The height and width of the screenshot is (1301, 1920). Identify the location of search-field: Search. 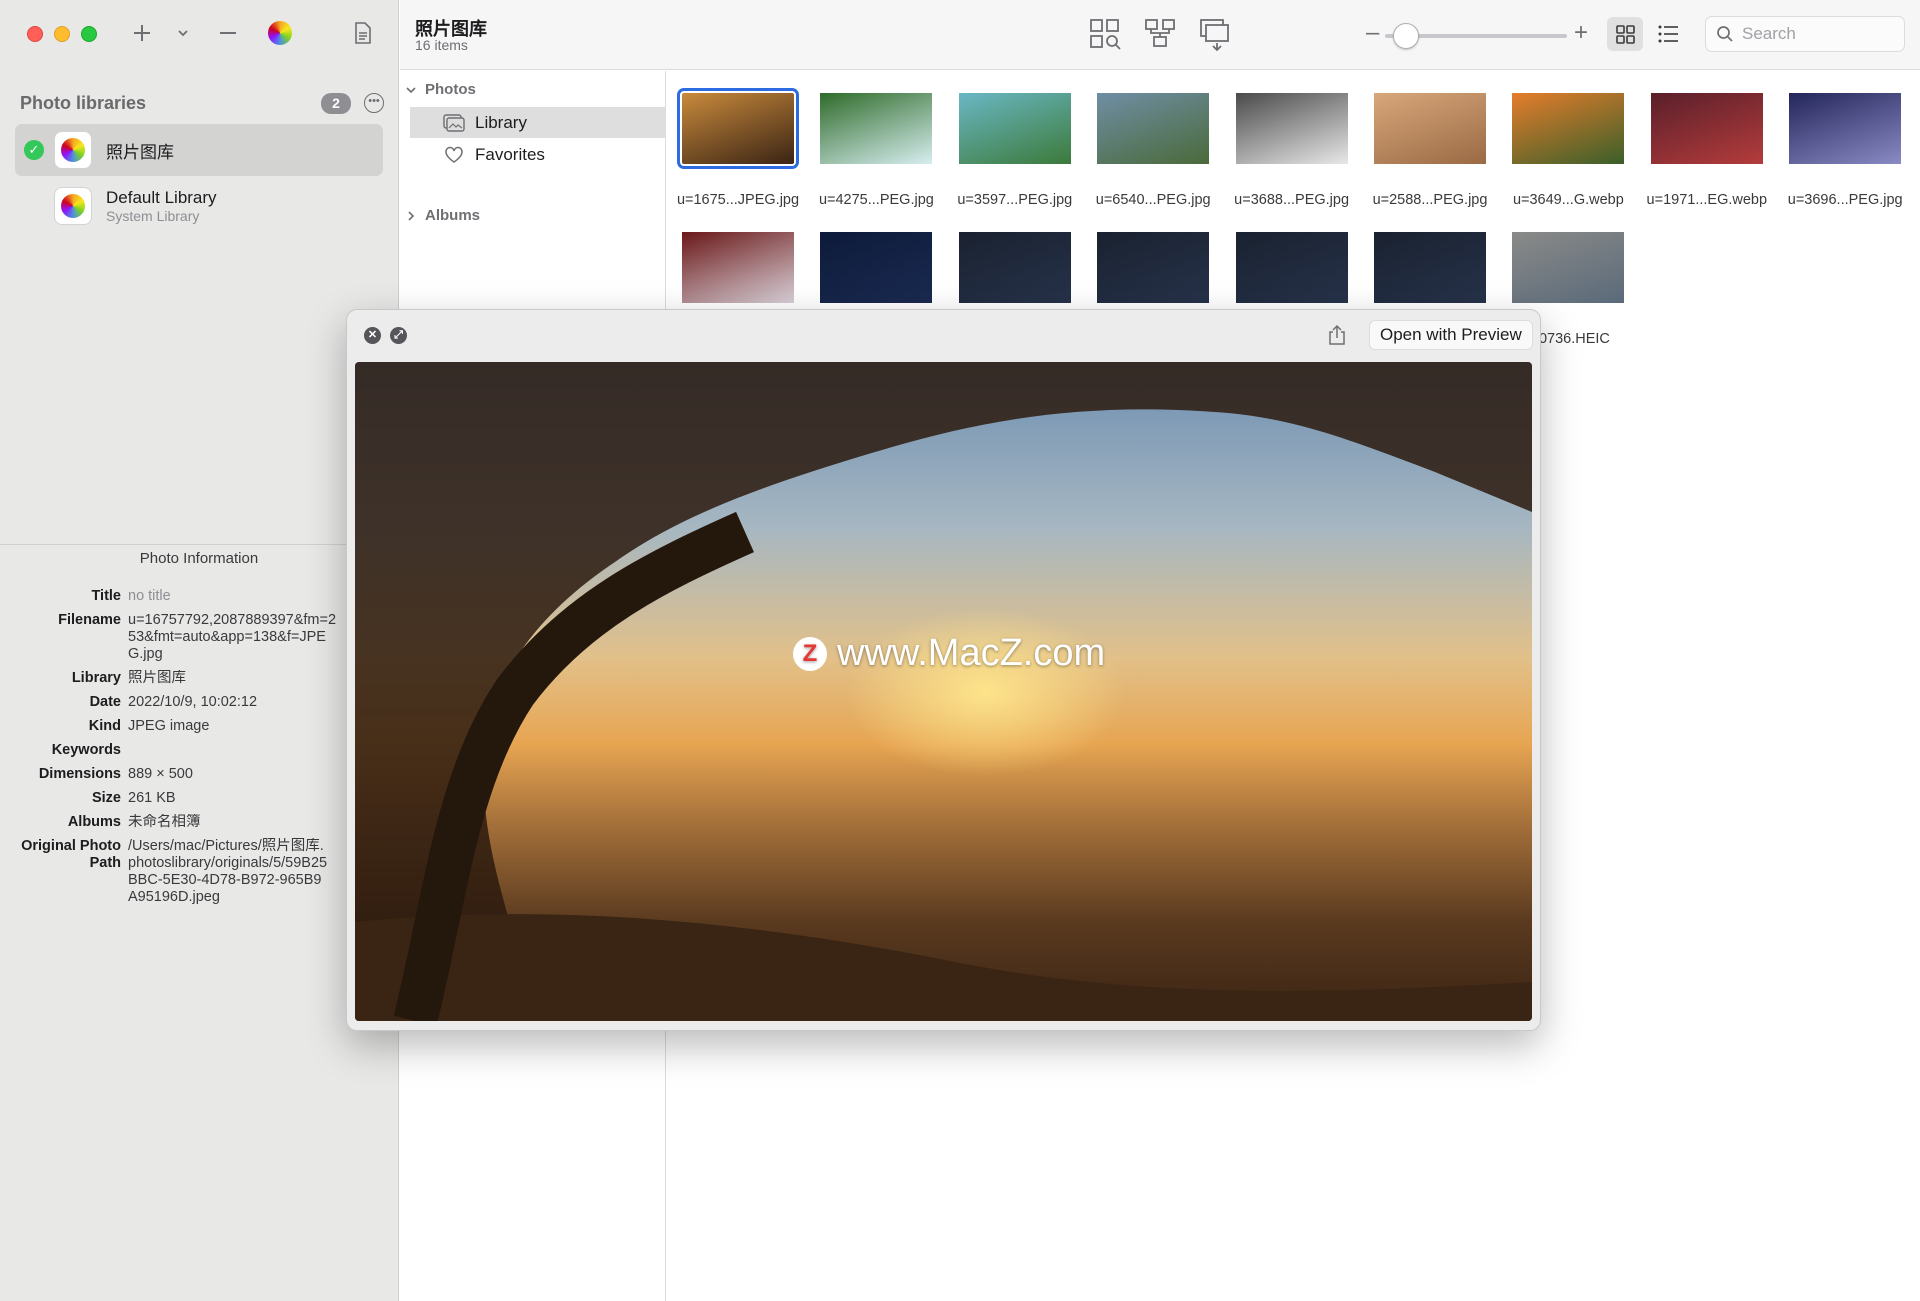
(1805, 34).